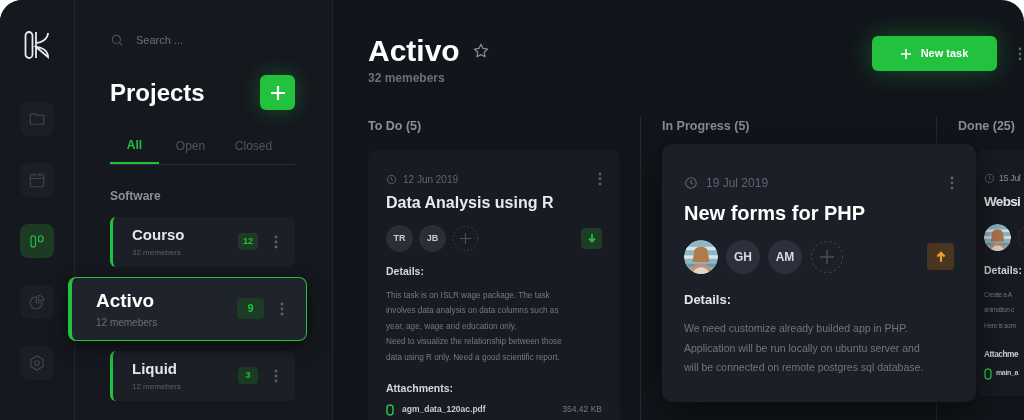 This screenshot has width=1024, height=420. I want to click on project-card: Activo 12 memebers 9, so click(187, 308).